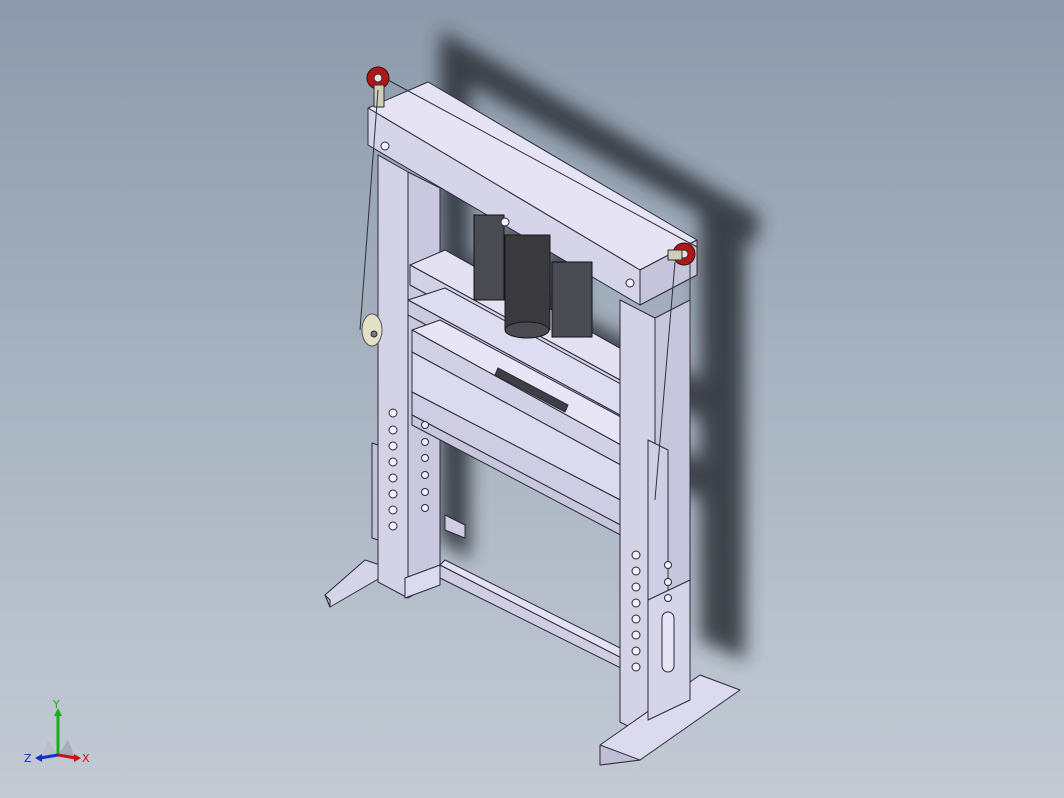 The image size is (1064, 798). What do you see at coordinates (38, 758) in the screenshot?
I see `z-arrow-icon` at bounding box center [38, 758].